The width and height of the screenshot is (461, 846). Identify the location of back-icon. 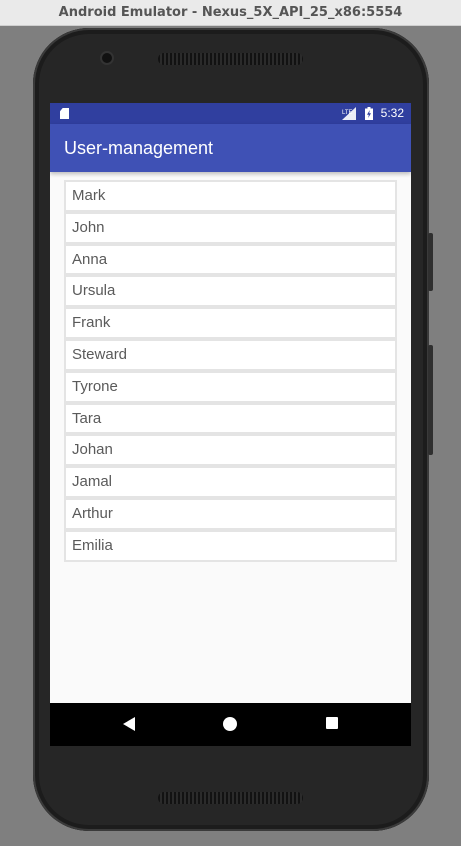
(129, 724).